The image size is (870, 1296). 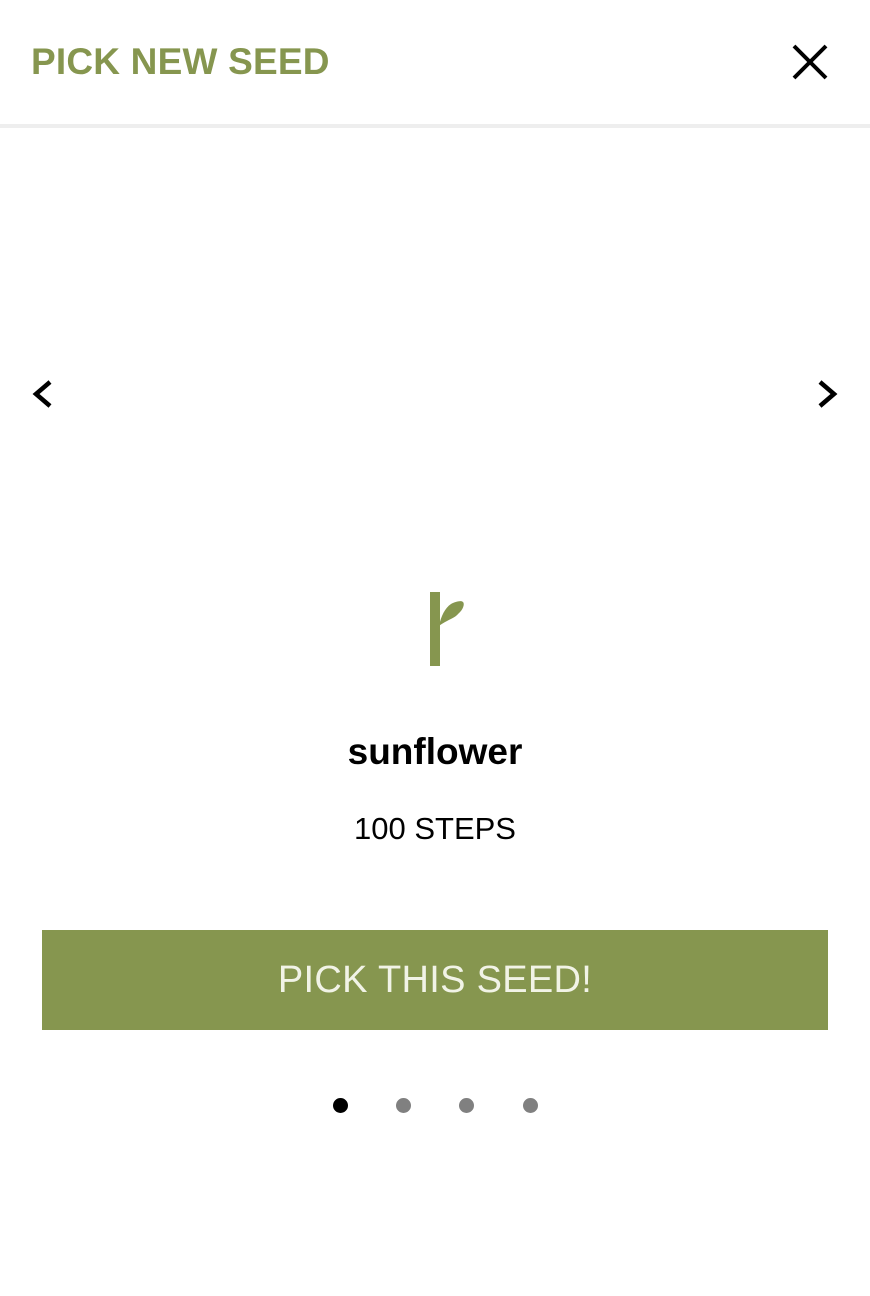 I want to click on next-seed-button, so click(x=826, y=394).